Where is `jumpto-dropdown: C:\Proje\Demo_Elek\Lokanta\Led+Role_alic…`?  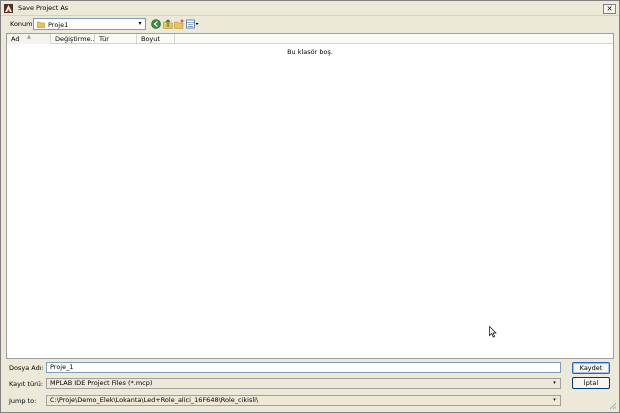 jumpto-dropdown: C:\Proje\Demo_Elek\Lokanta\Led+Role_alic… is located at coordinates (303, 400).